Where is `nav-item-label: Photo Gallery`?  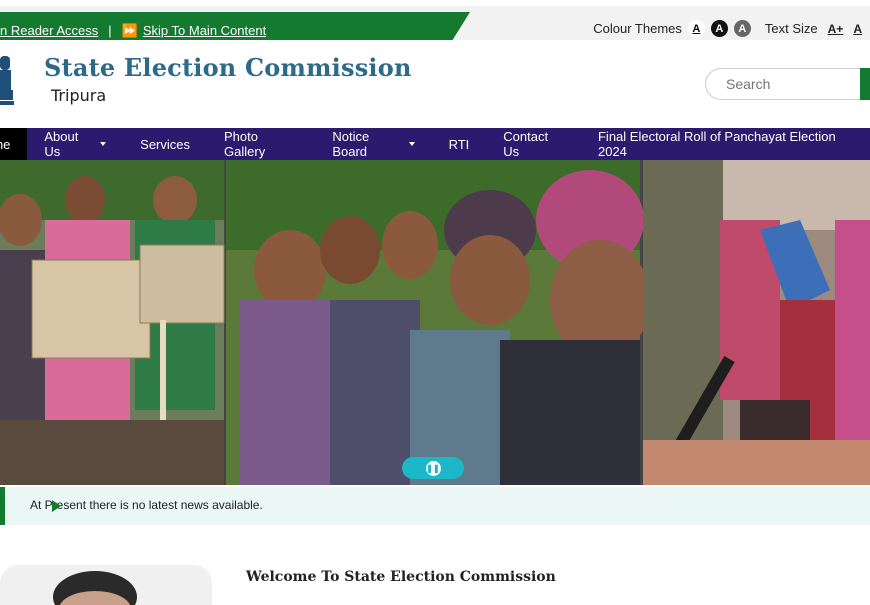
nav-item-label: Photo Gallery is located at coordinates (245, 144).